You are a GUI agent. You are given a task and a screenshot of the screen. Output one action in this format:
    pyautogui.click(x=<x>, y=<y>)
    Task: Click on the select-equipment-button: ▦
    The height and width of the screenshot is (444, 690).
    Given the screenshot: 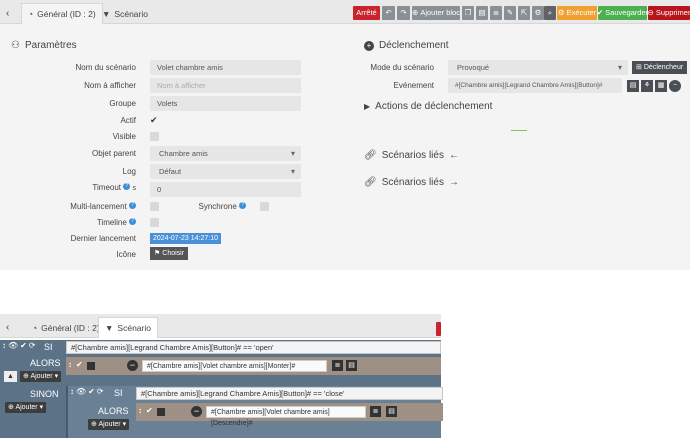 What is the action you would take?
    pyautogui.click(x=661, y=86)
    